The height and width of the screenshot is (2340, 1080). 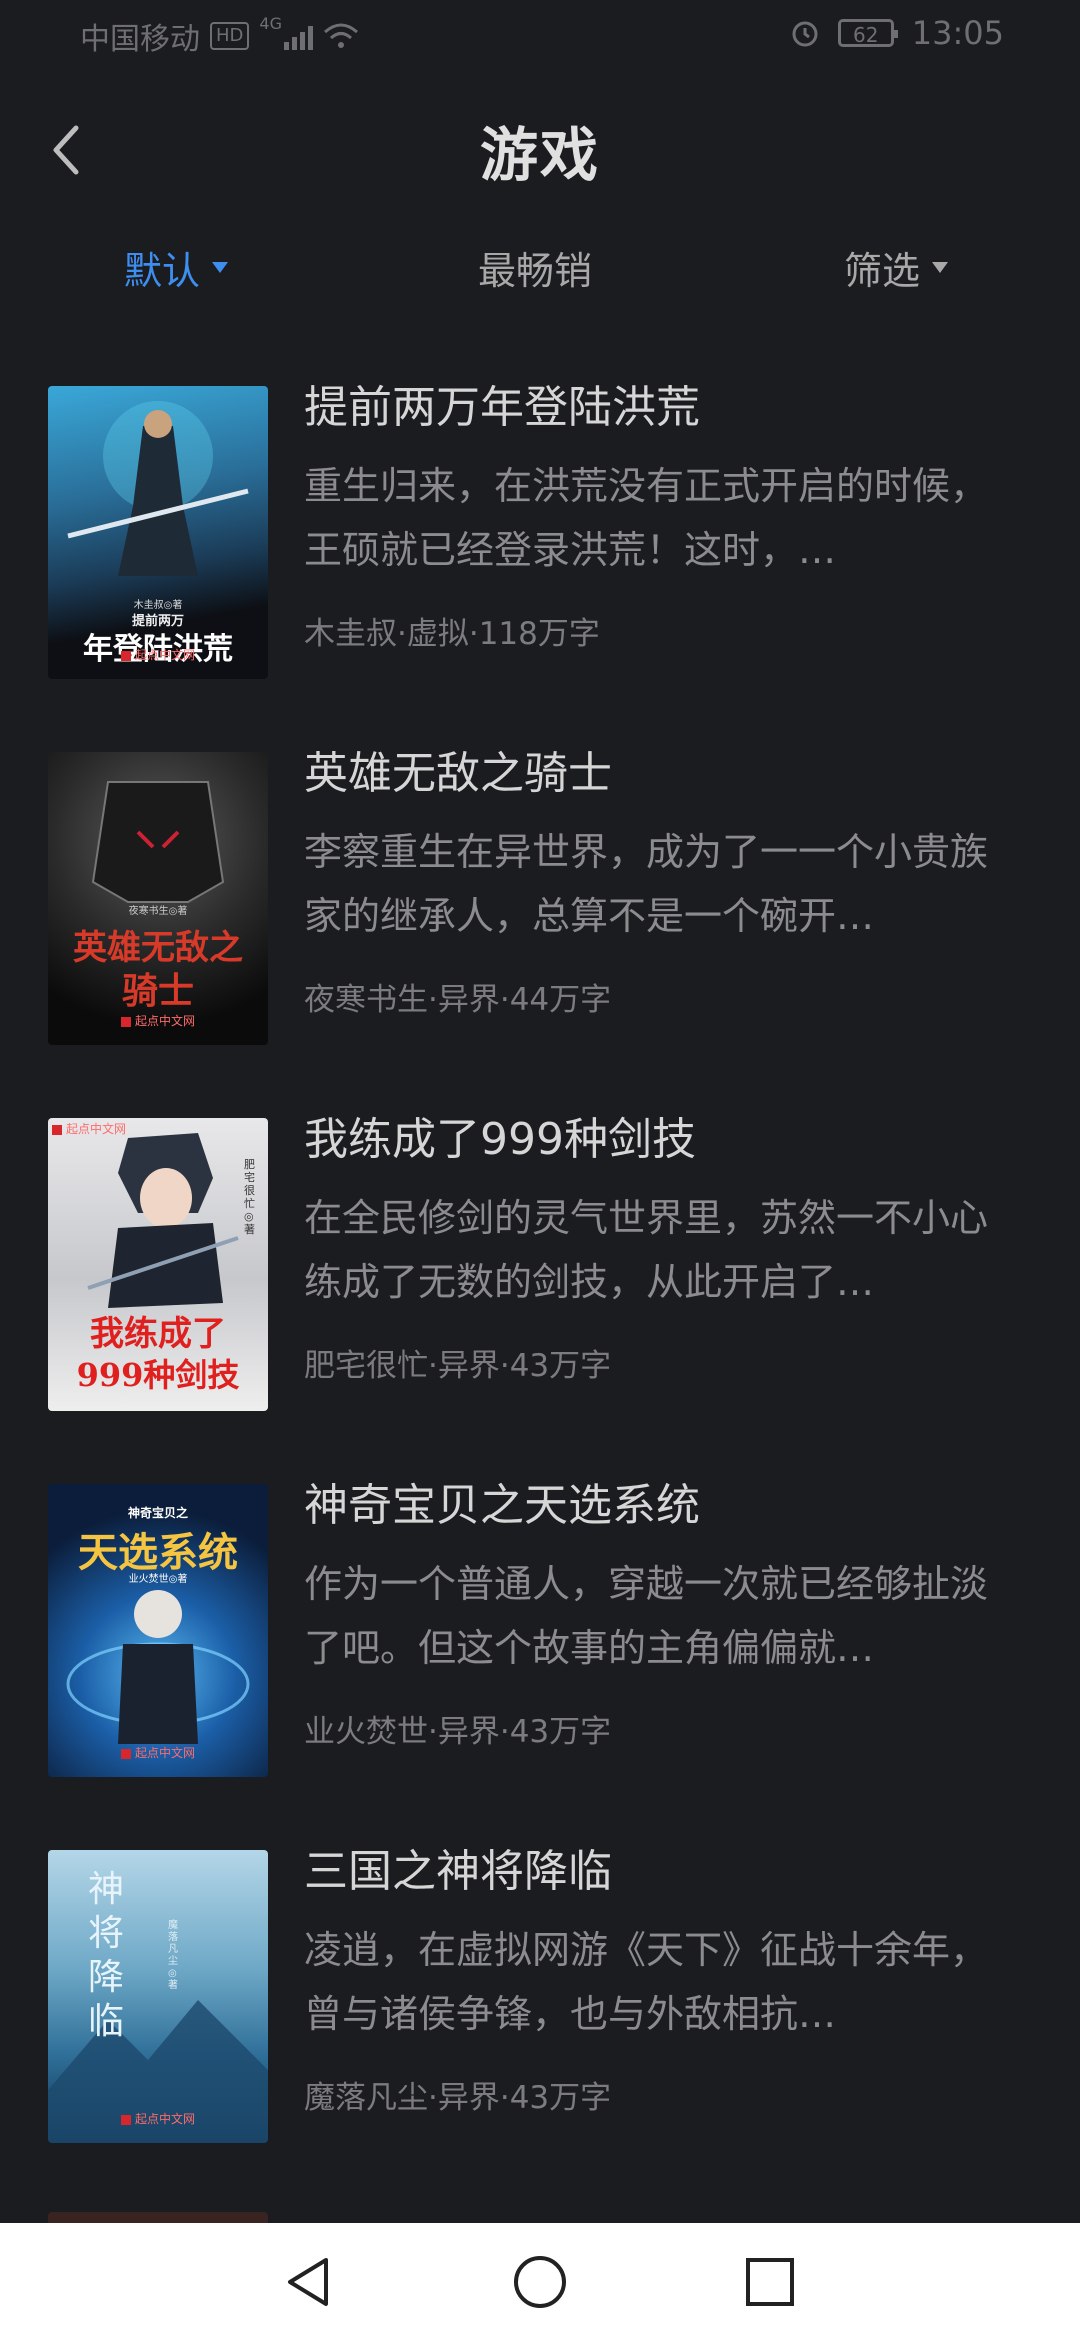 I want to click on book-meta: 肥宅很忙·异界·43万字, so click(x=458, y=1366).